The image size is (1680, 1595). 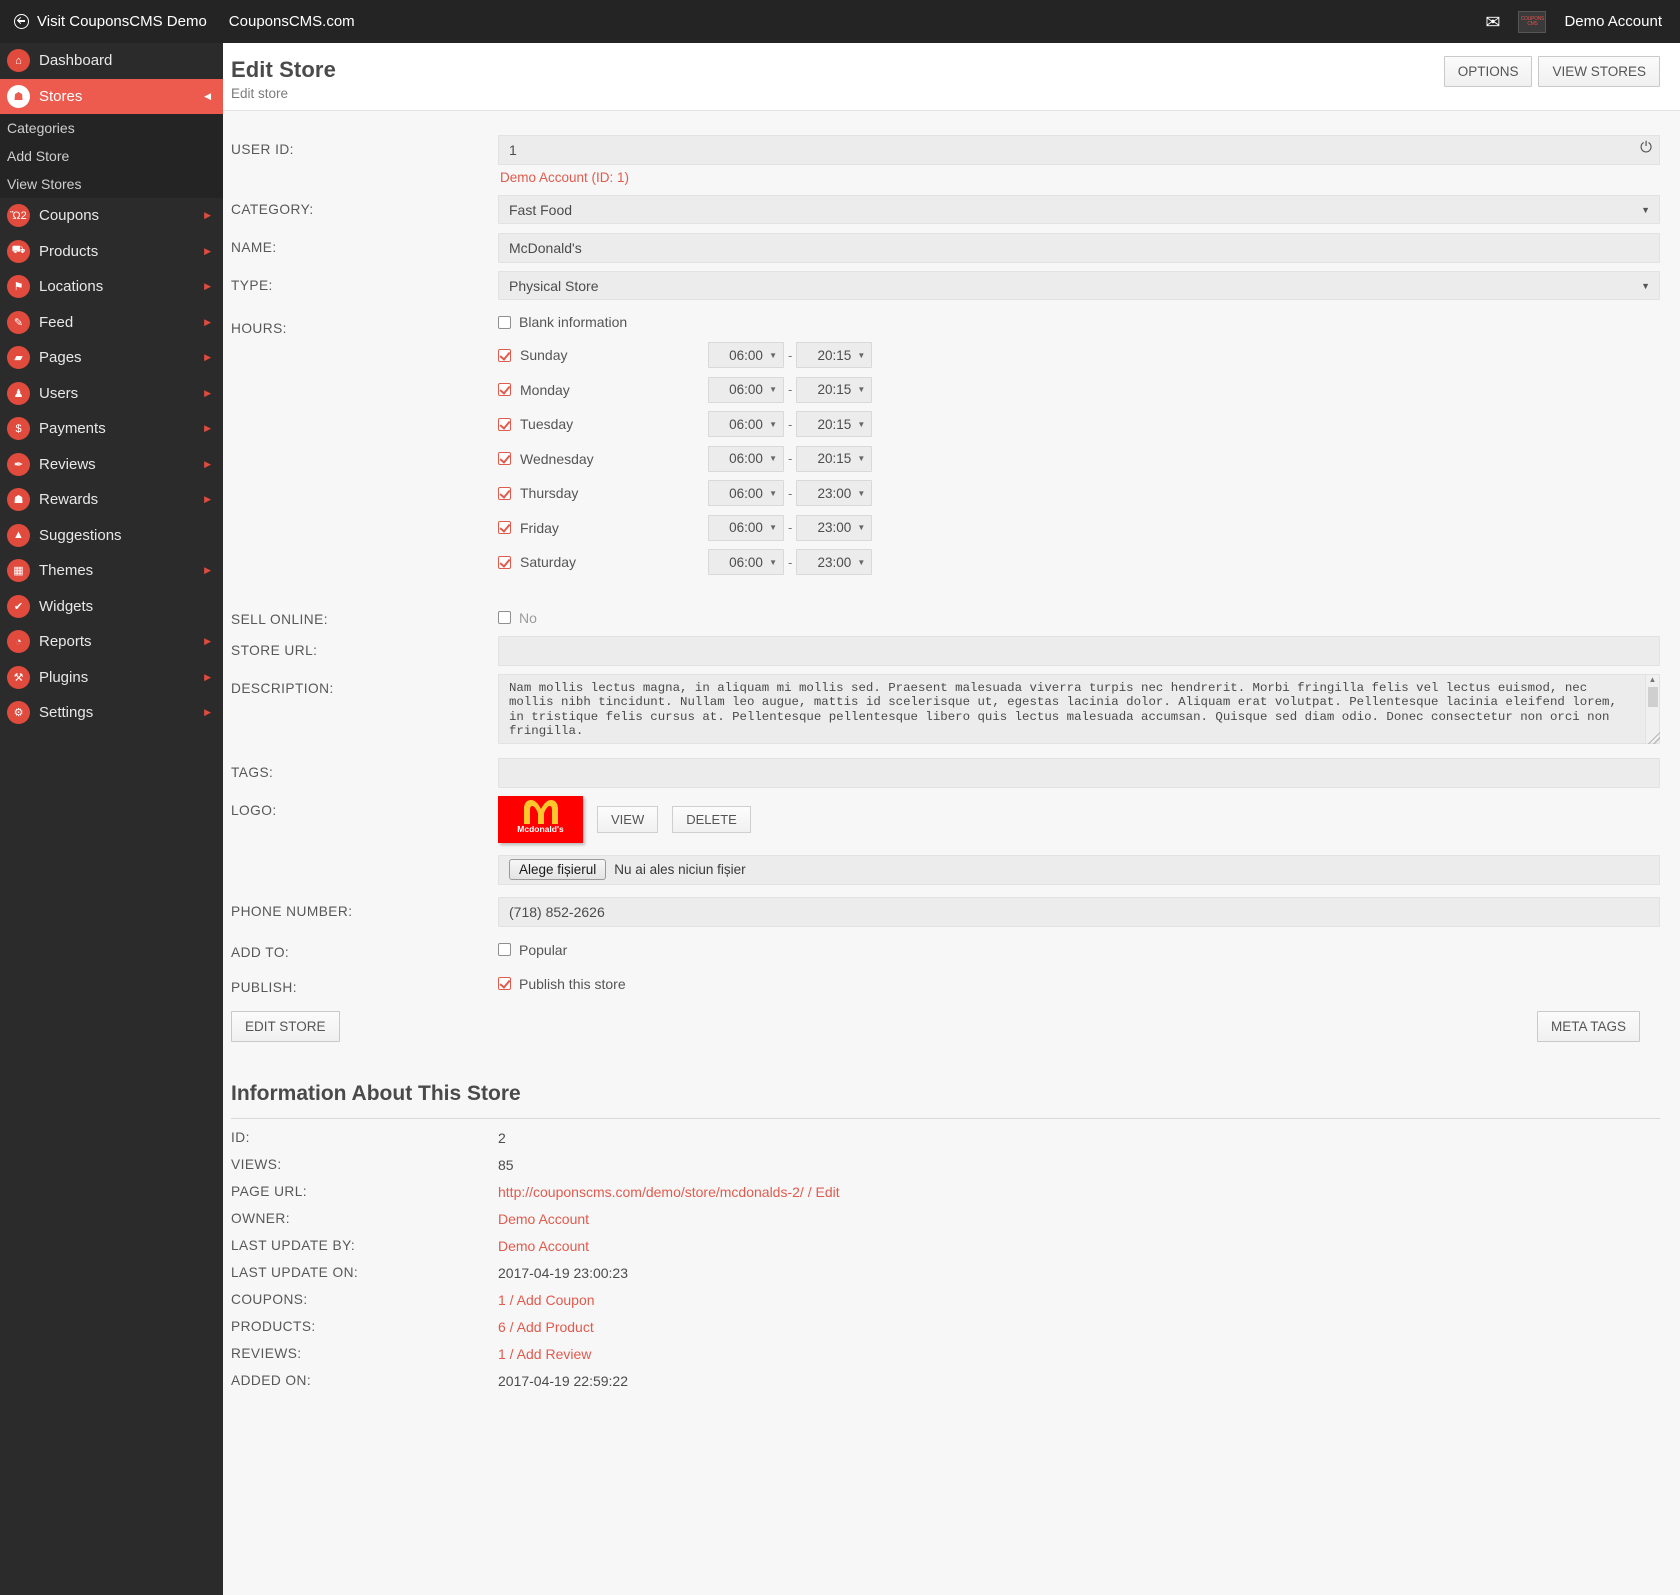 I want to click on store-url-input, so click(x=1079, y=650).